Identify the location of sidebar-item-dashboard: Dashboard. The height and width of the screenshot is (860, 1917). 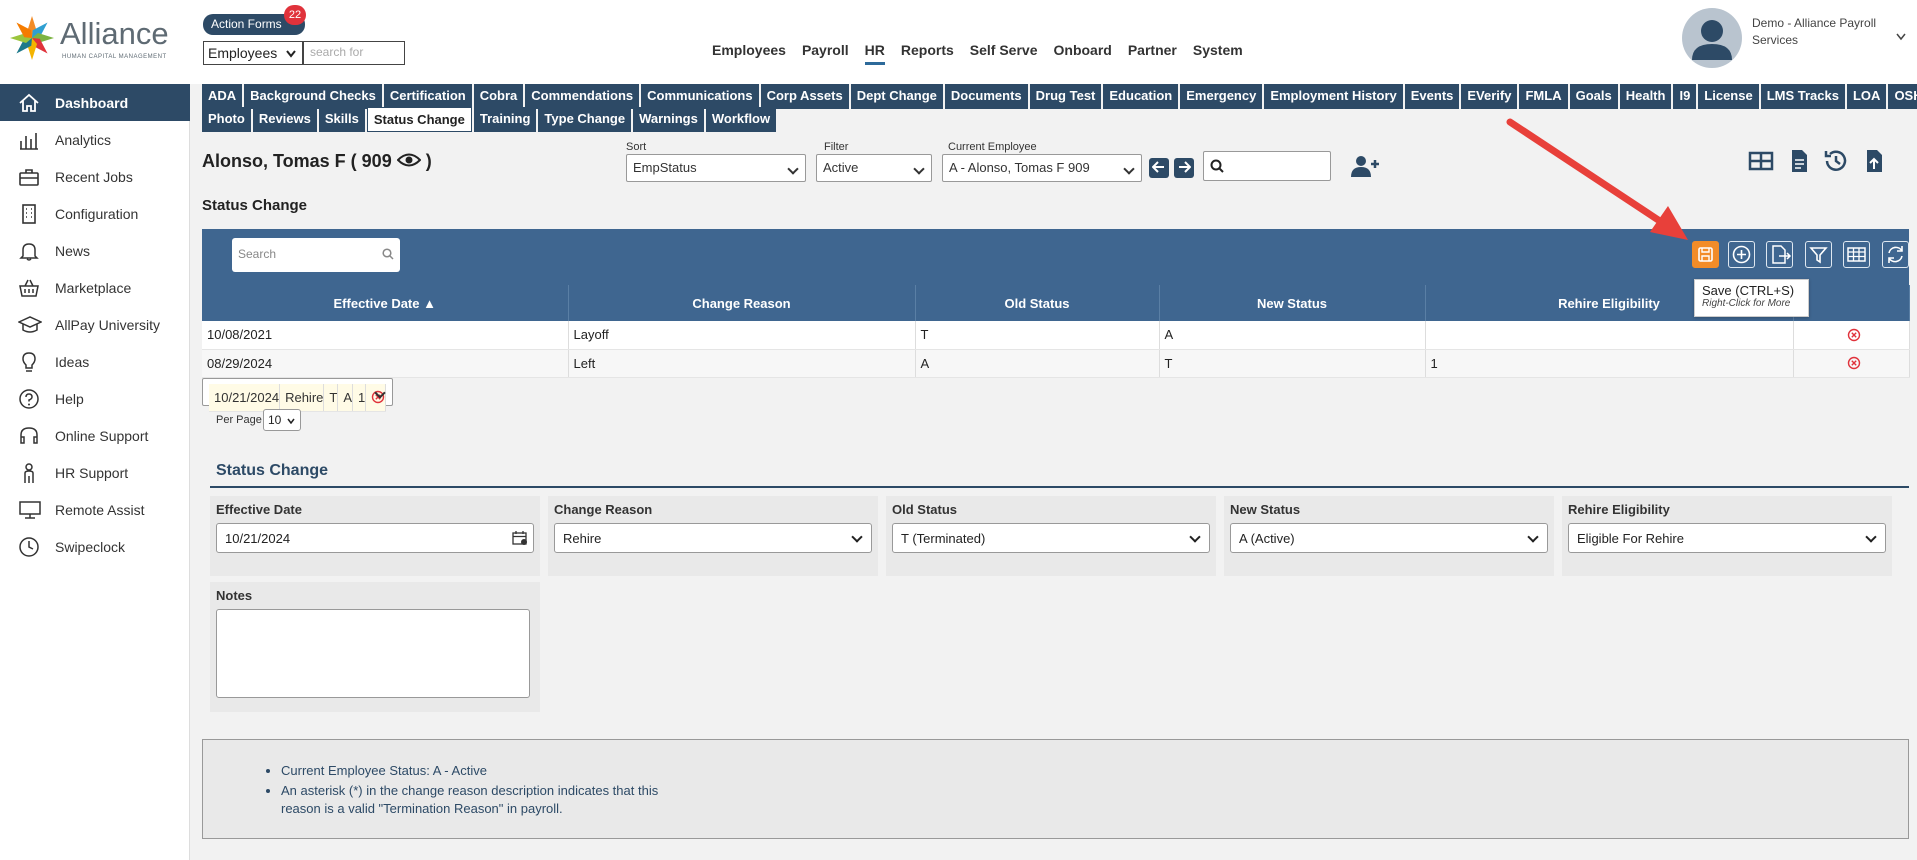
(95, 102).